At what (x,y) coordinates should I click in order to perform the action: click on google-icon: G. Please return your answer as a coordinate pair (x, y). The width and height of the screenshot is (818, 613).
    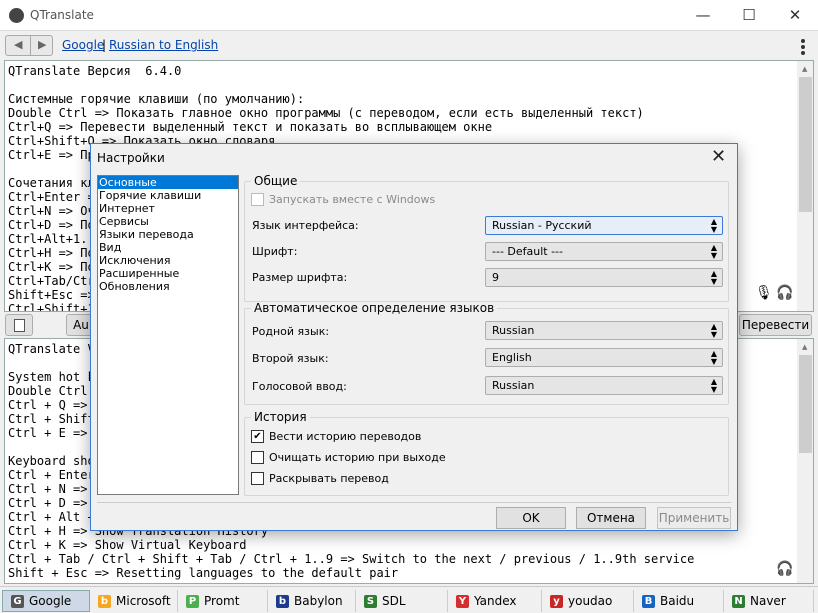
    Looking at the image, I should click on (17, 601).